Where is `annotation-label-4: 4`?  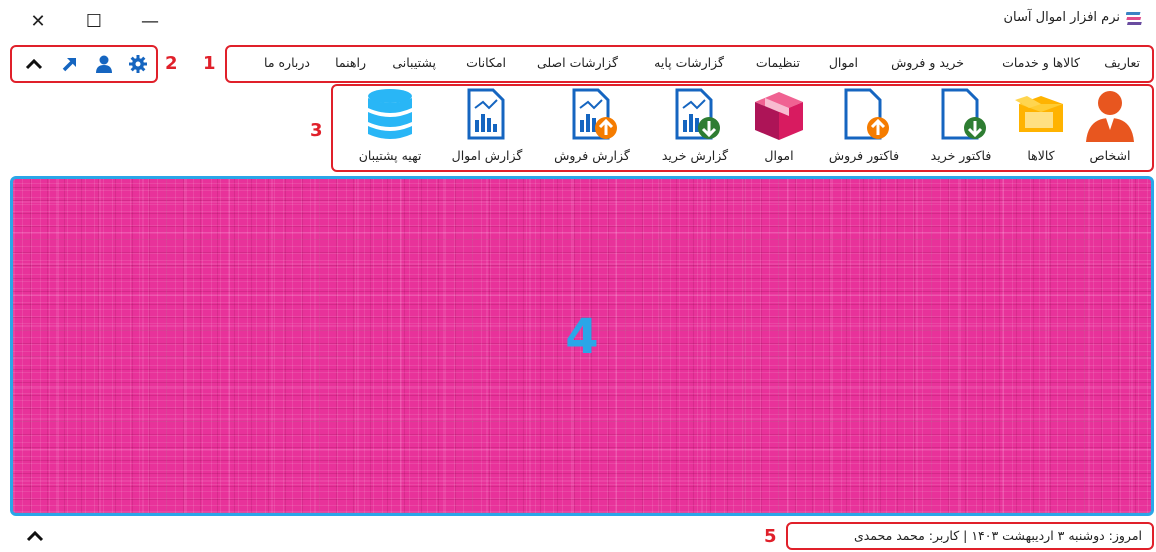
annotation-label-4: 4 is located at coordinates (582, 337).